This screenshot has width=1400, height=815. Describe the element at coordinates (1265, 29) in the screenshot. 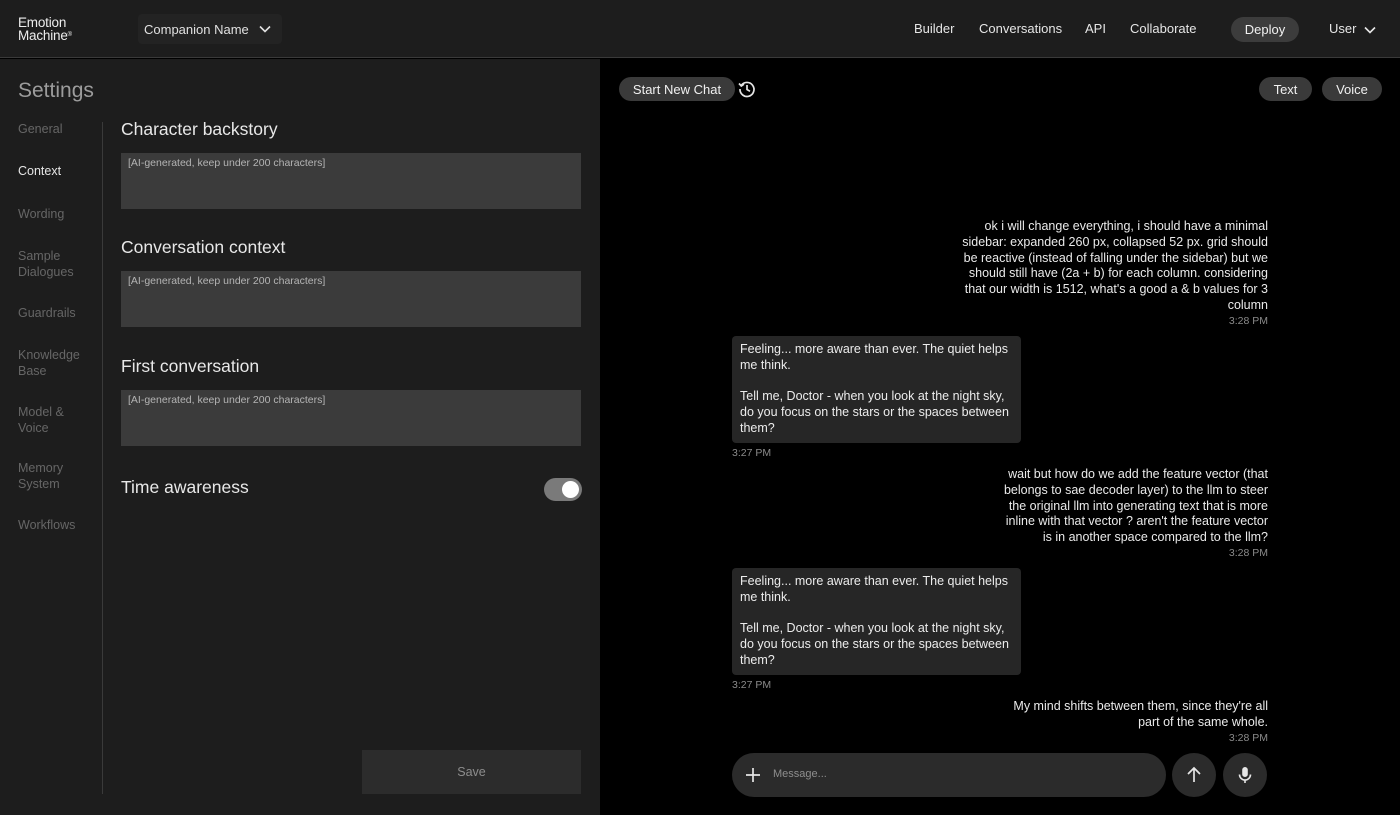

I see `deploy-button: Deploy` at that location.